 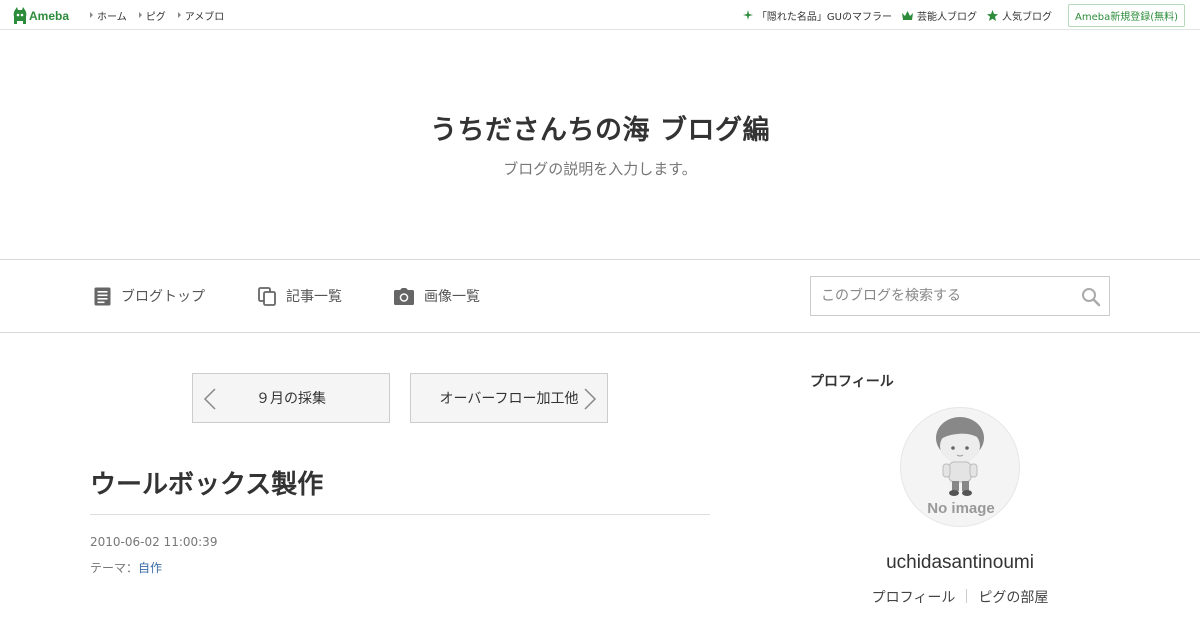 What do you see at coordinates (112, 17) in the screenshot?
I see `global-nav-label: ホーム` at bounding box center [112, 17].